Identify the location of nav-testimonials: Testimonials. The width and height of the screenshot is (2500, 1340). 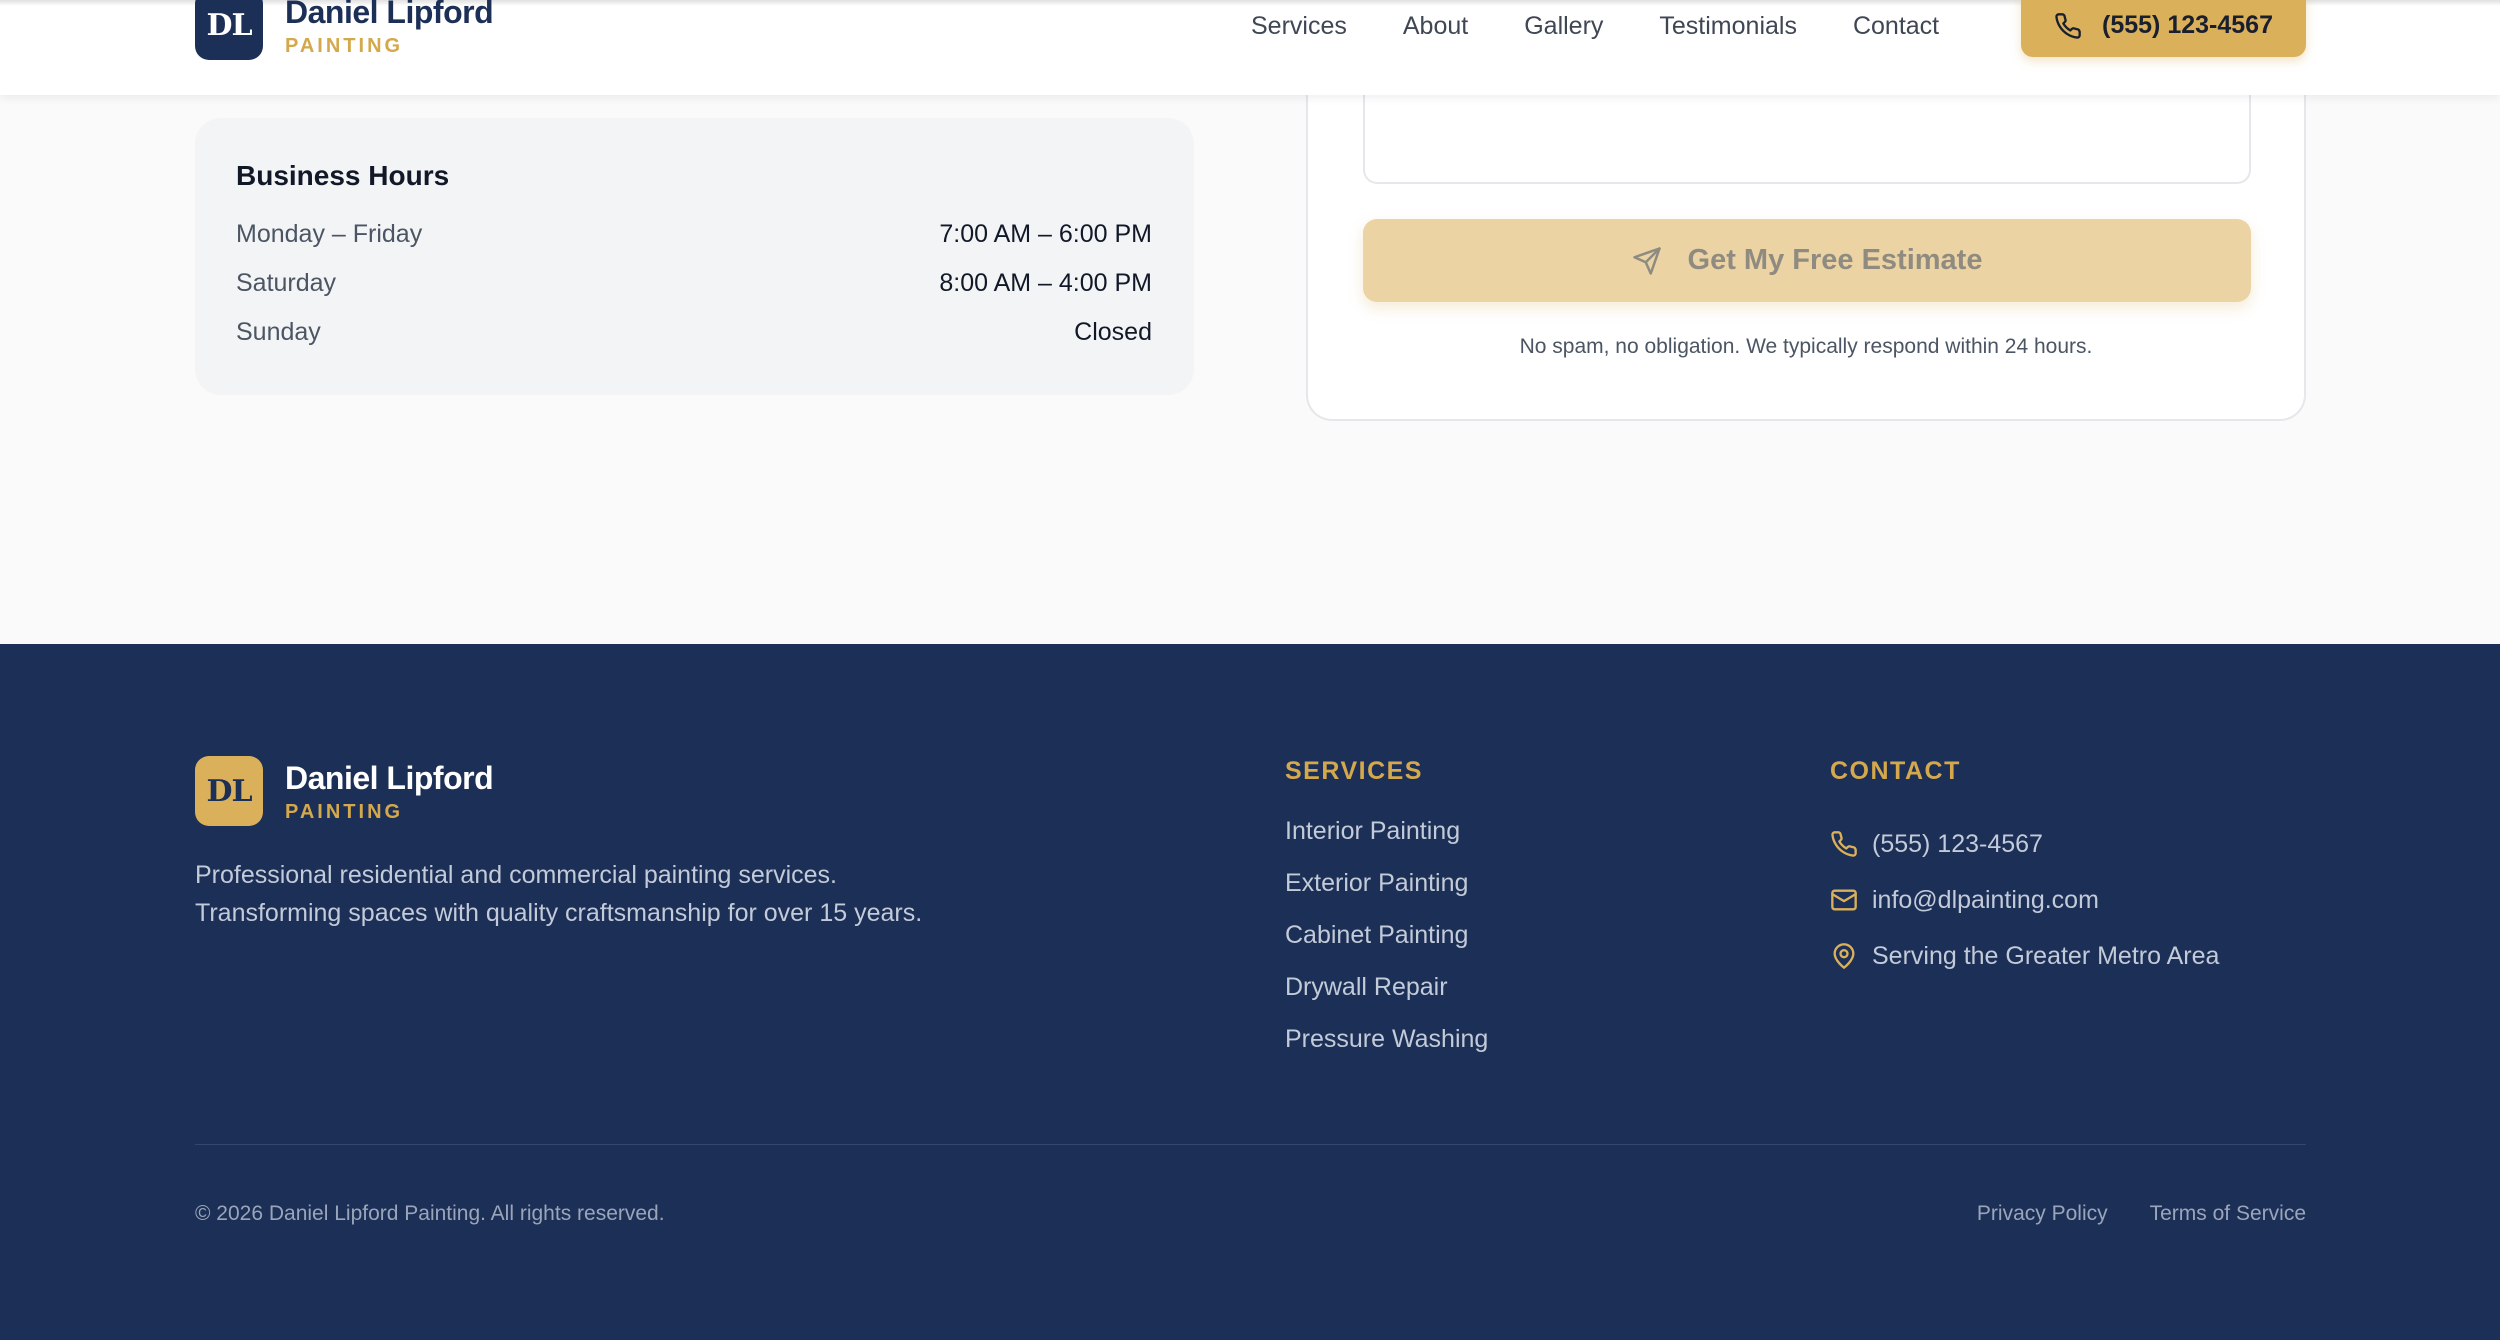
(1728, 26).